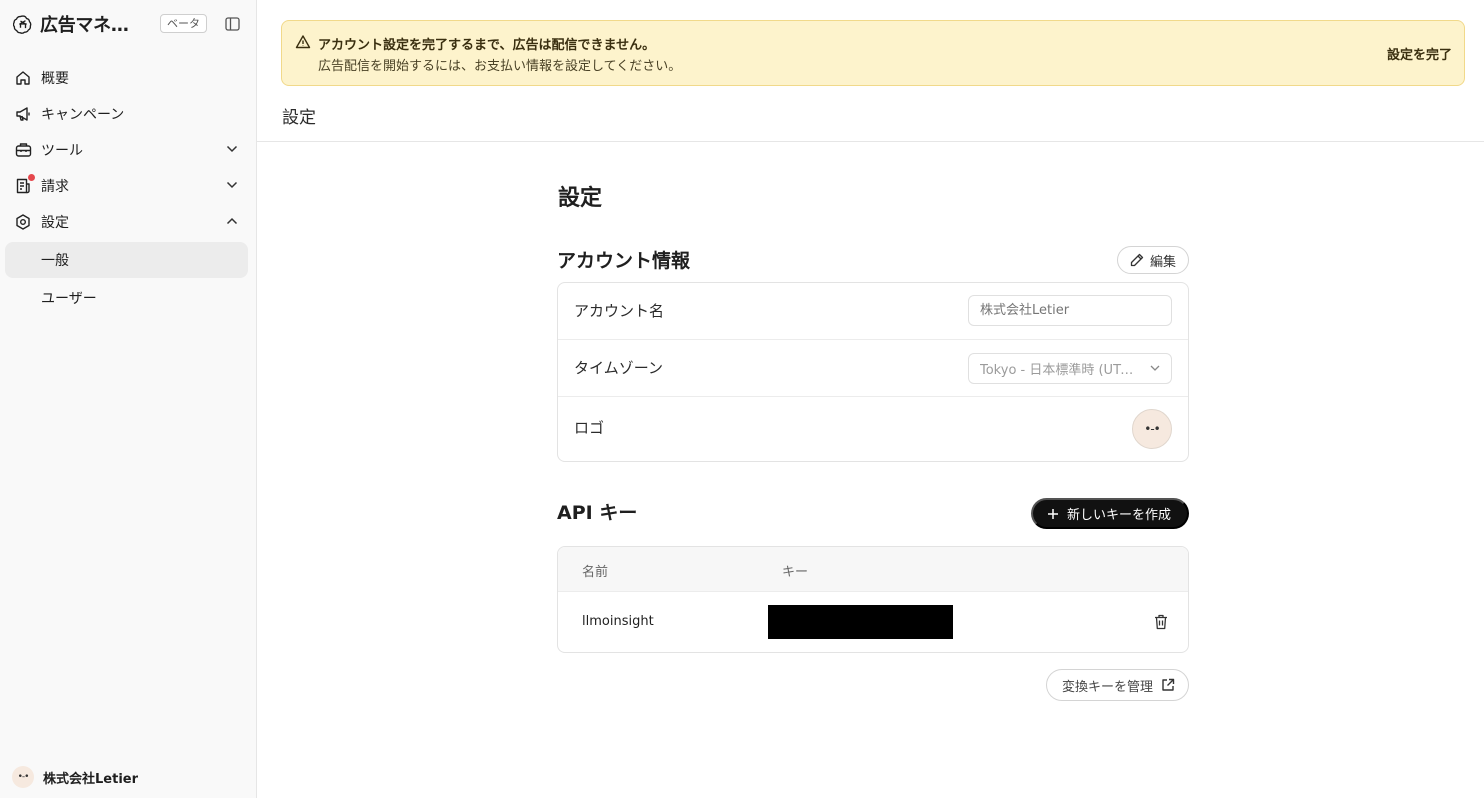 This screenshot has height=798, width=1484. I want to click on column-key: キー, so click(795, 572).